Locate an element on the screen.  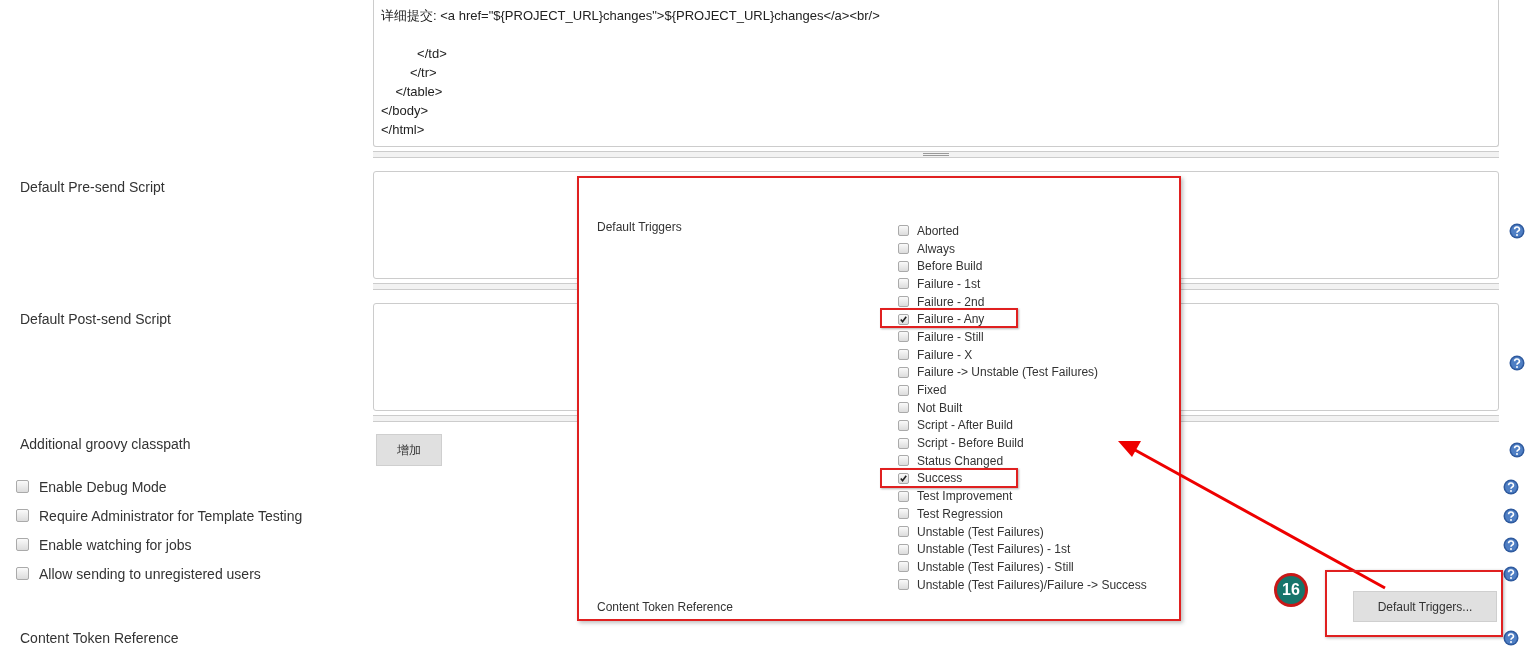
checkbox-label: Always is located at coordinates (936, 248).